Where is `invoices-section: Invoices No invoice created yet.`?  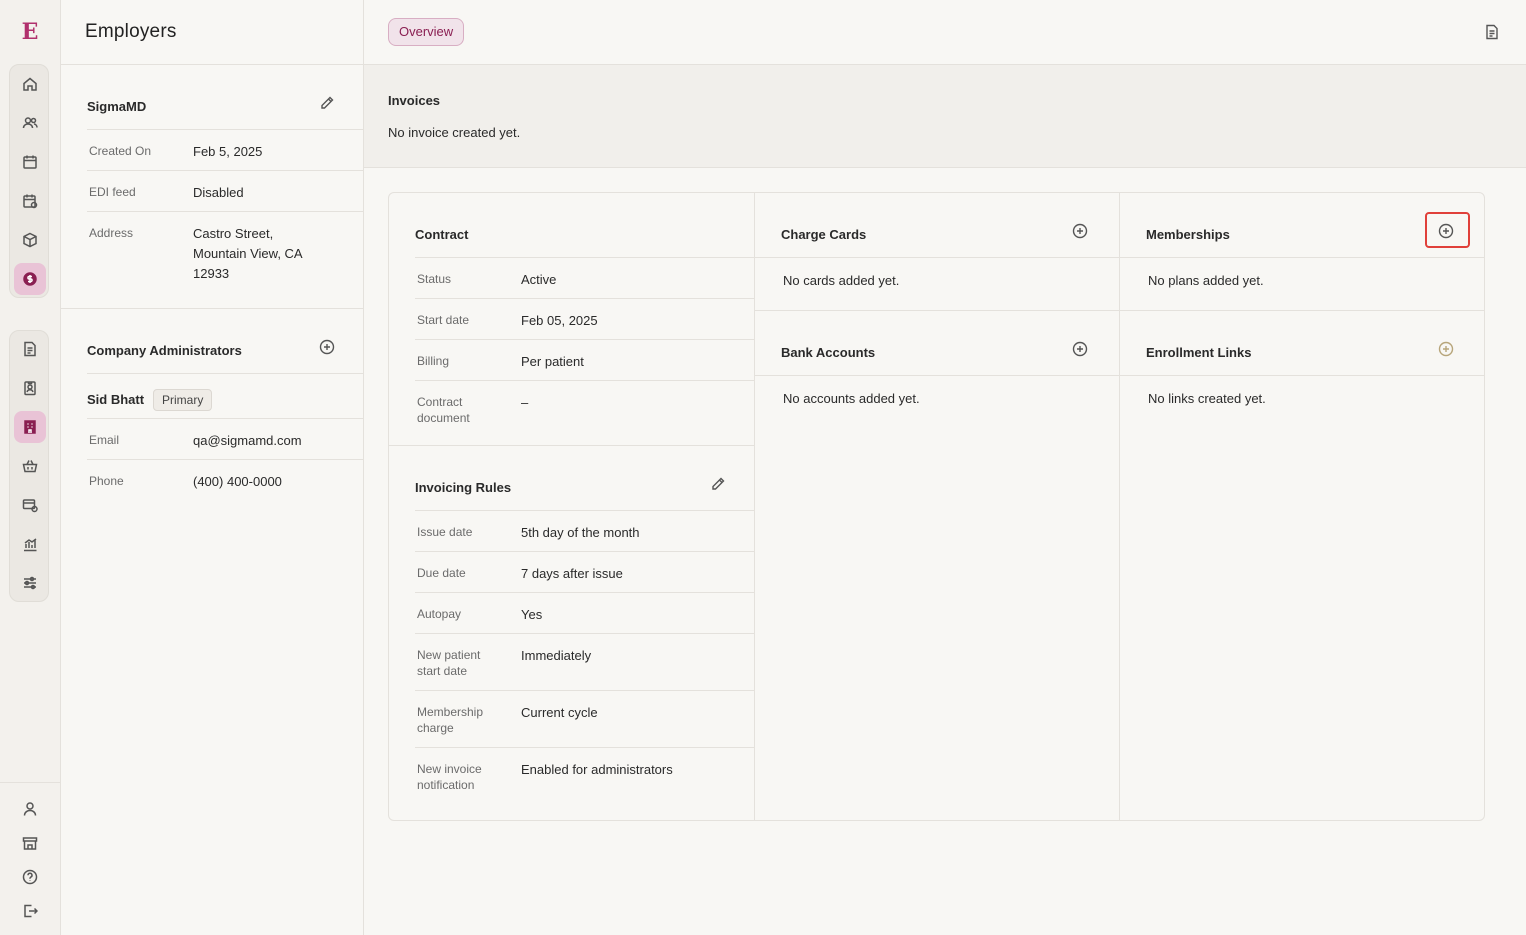
invoices-section: Invoices No invoice created yet. is located at coordinates (945, 116).